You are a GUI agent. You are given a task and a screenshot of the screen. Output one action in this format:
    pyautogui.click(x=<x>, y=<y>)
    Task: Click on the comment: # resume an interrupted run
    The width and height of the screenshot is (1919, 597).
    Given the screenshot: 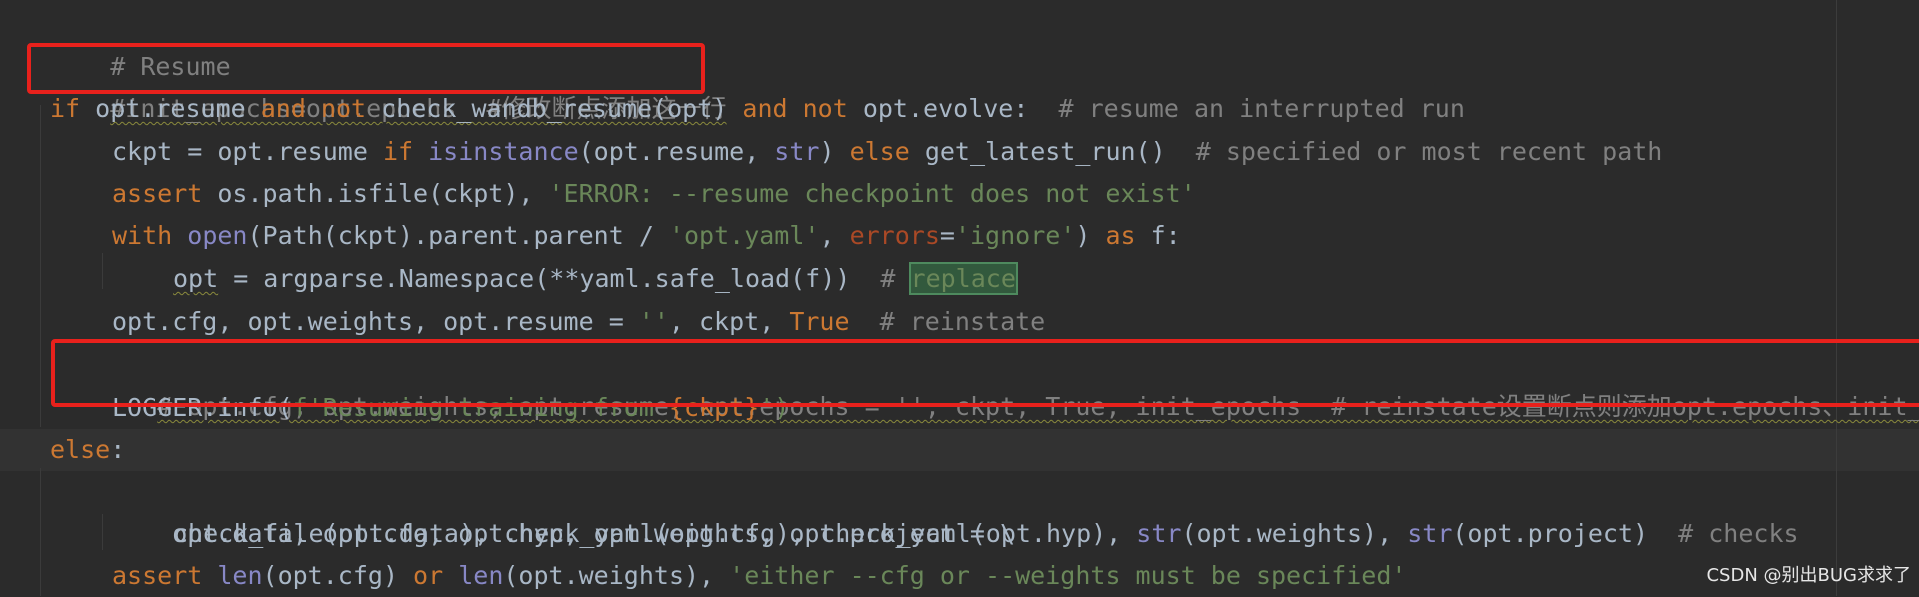 What is the action you would take?
    pyautogui.click(x=1261, y=108)
    